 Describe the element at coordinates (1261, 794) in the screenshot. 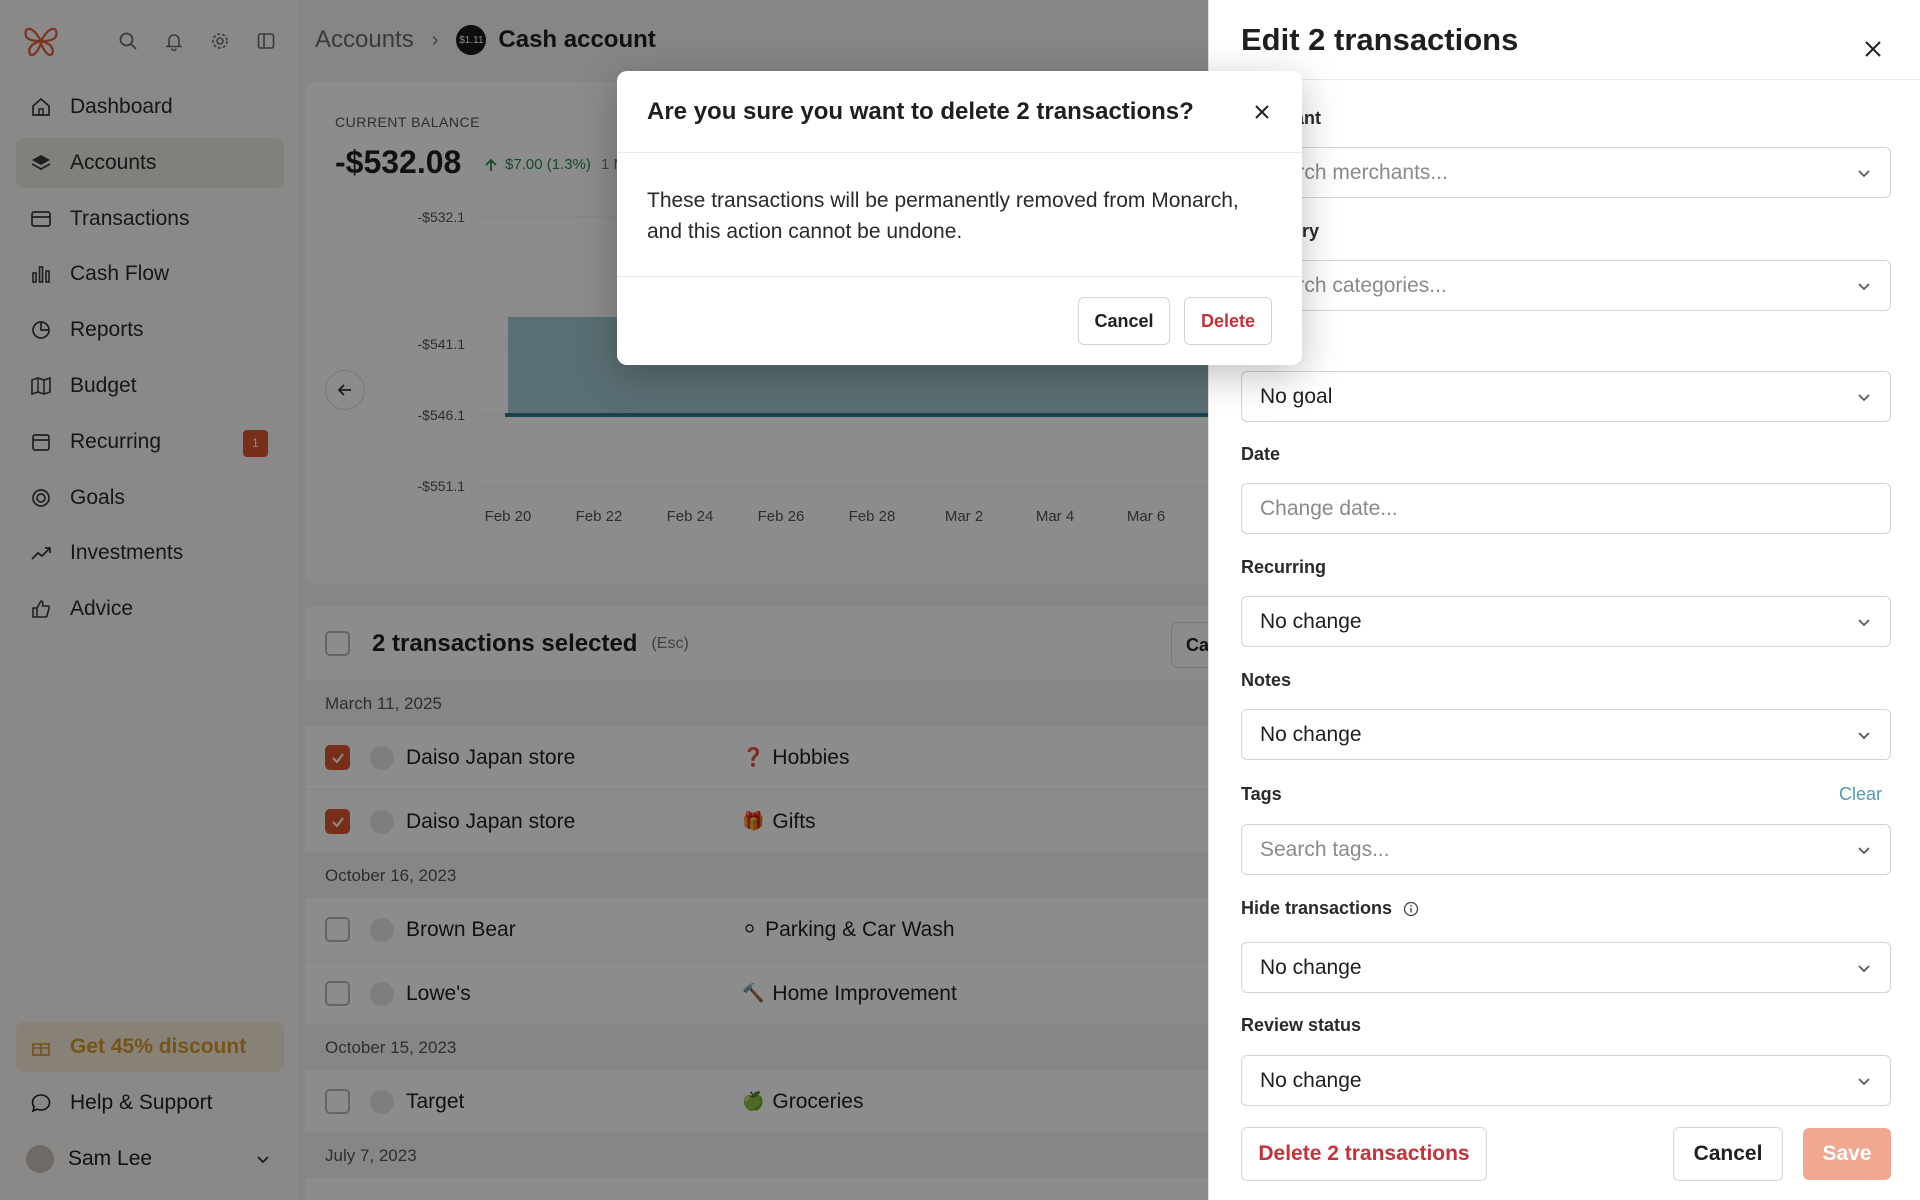

I see `tags-label: Tags` at that location.